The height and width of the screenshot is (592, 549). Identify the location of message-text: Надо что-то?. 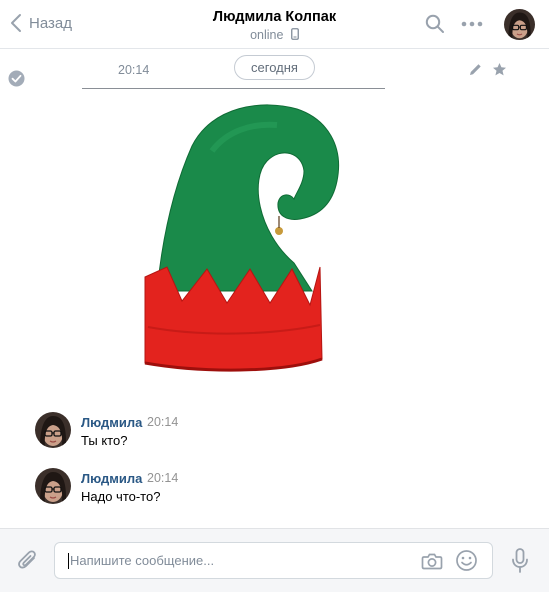
(121, 496).